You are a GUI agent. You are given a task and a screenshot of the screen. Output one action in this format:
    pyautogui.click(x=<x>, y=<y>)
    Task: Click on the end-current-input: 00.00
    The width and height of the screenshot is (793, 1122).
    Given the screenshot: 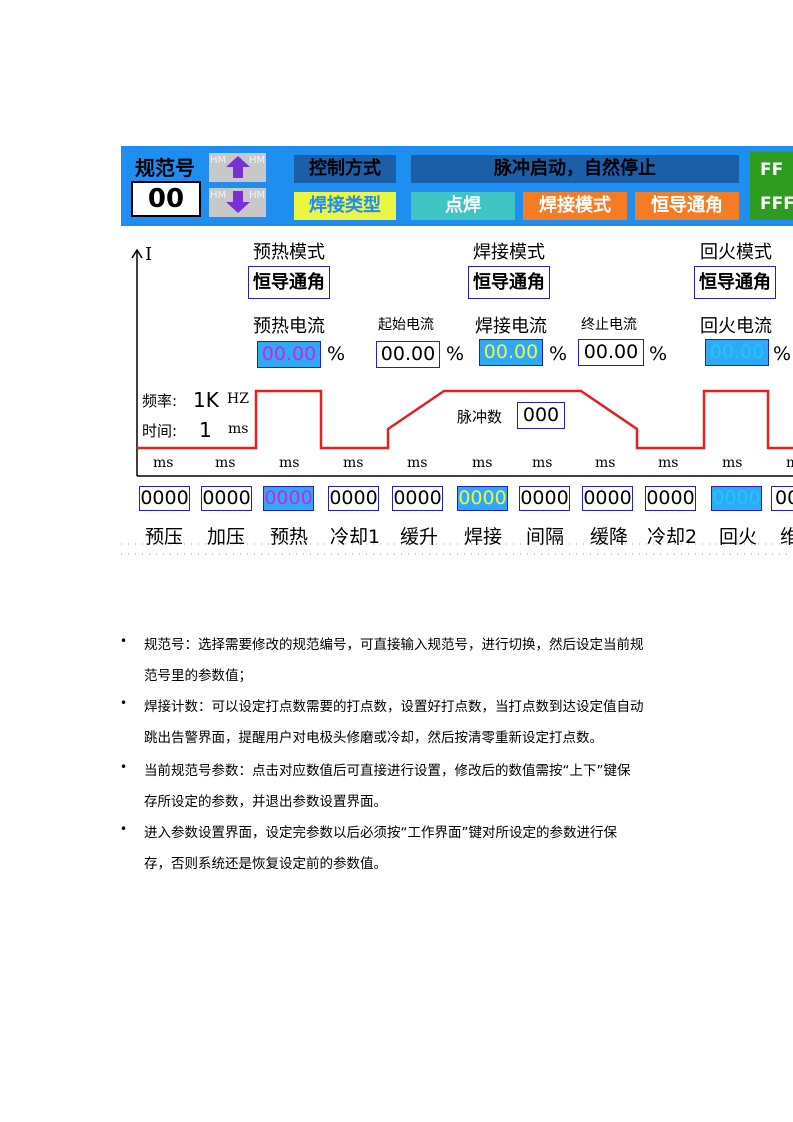 What is the action you would take?
    pyautogui.click(x=611, y=352)
    